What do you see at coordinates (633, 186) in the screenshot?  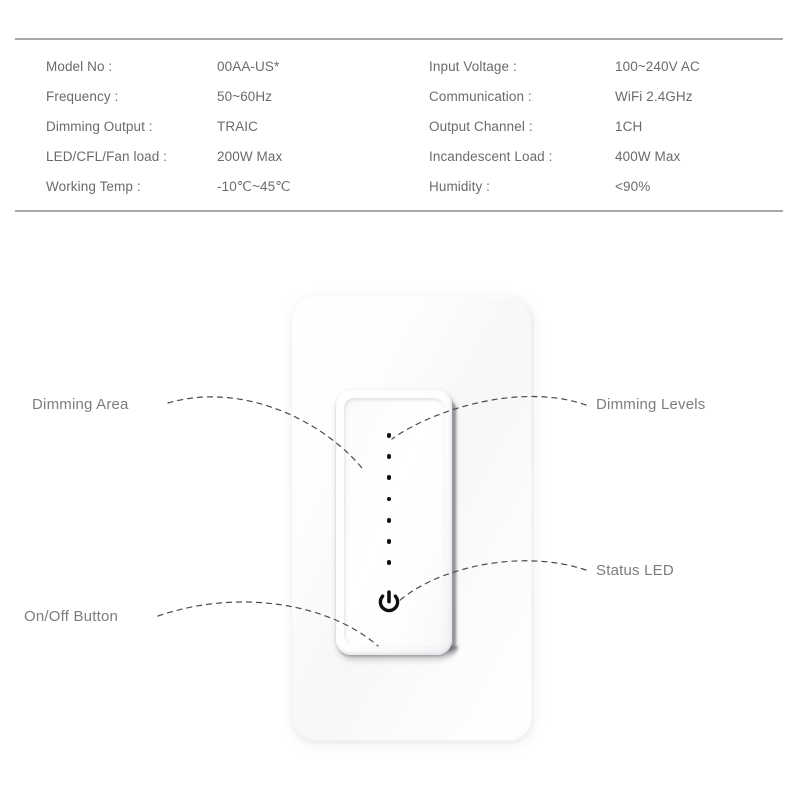 I see `spec-value: <90%` at bounding box center [633, 186].